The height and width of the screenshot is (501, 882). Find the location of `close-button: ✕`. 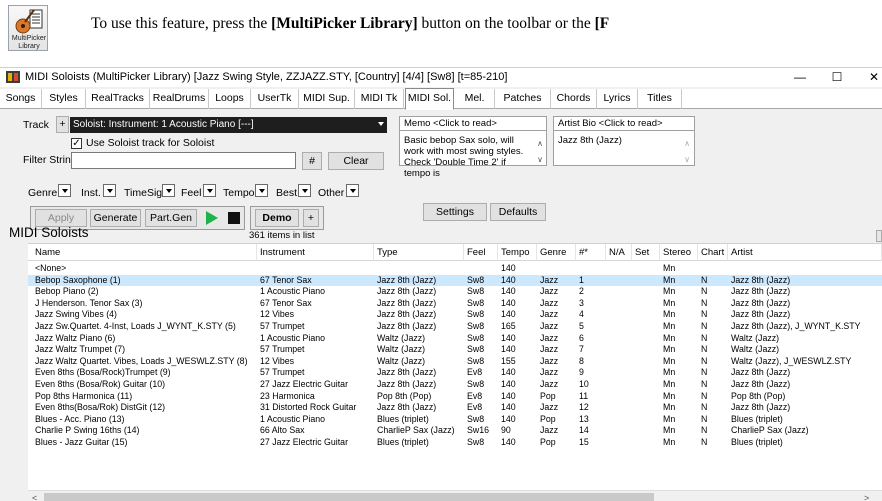

close-button: ✕ is located at coordinates (873, 77).